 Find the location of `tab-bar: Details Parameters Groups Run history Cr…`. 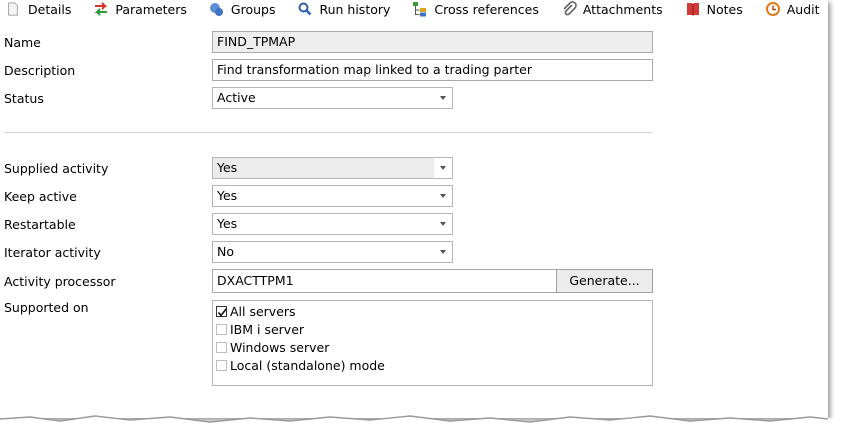

tab-bar: Details Parameters Groups Run history Cr… is located at coordinates (414, 9).